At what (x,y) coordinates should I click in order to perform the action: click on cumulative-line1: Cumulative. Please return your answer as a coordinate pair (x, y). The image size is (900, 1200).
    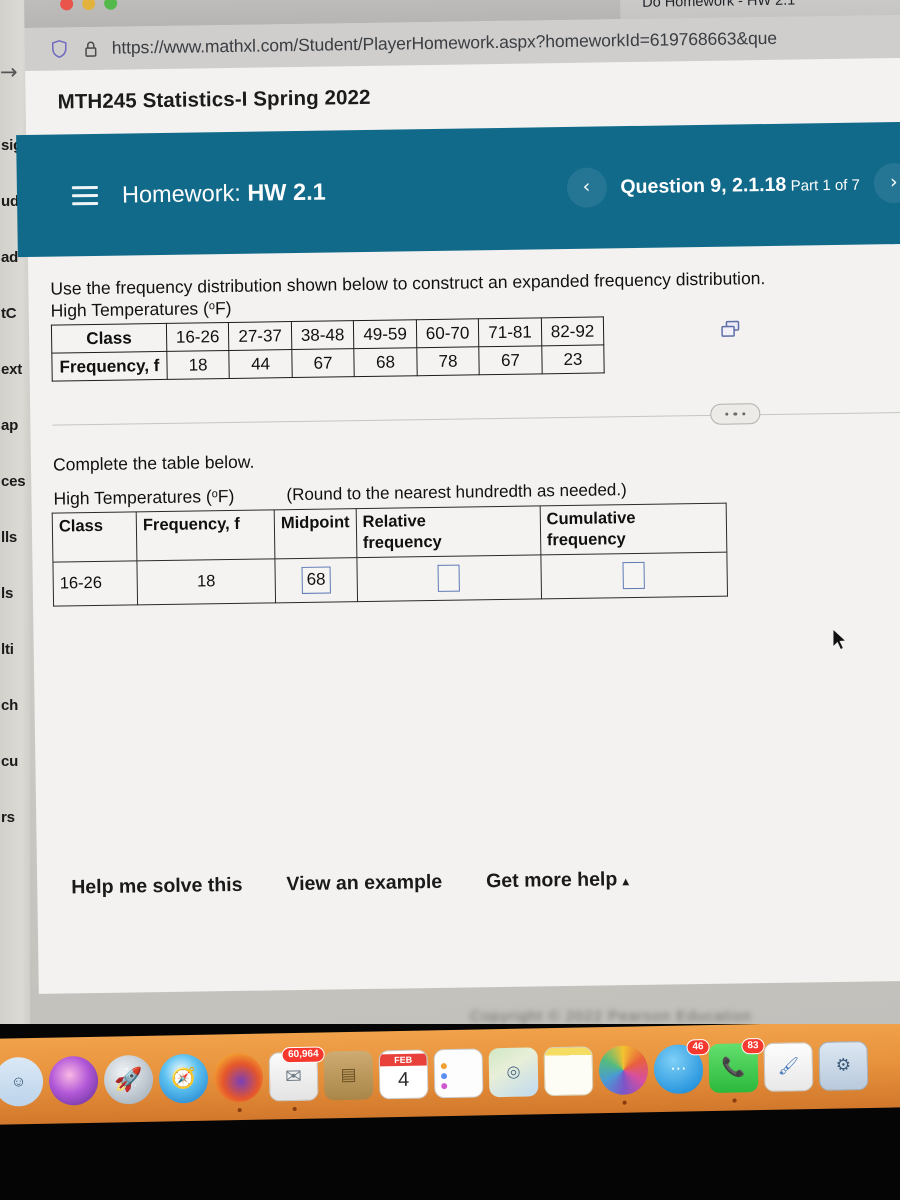
    Looking at the image, I should click on (591, 518).